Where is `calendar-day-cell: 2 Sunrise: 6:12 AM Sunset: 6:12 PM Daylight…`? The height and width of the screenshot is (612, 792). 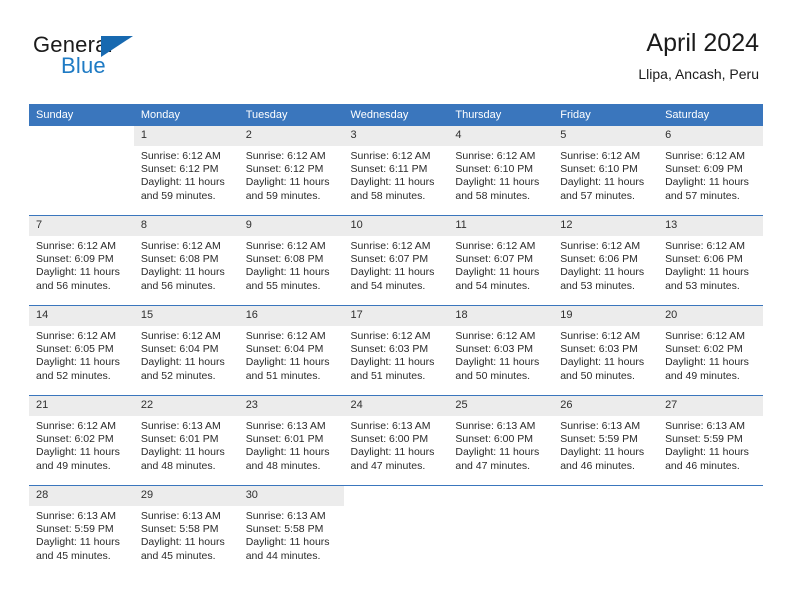 calendar-day-cell: 2 Sunrise: 6:12 AM Sunset: 6:12 PM Daylight… is located at coordinates (291, 171).